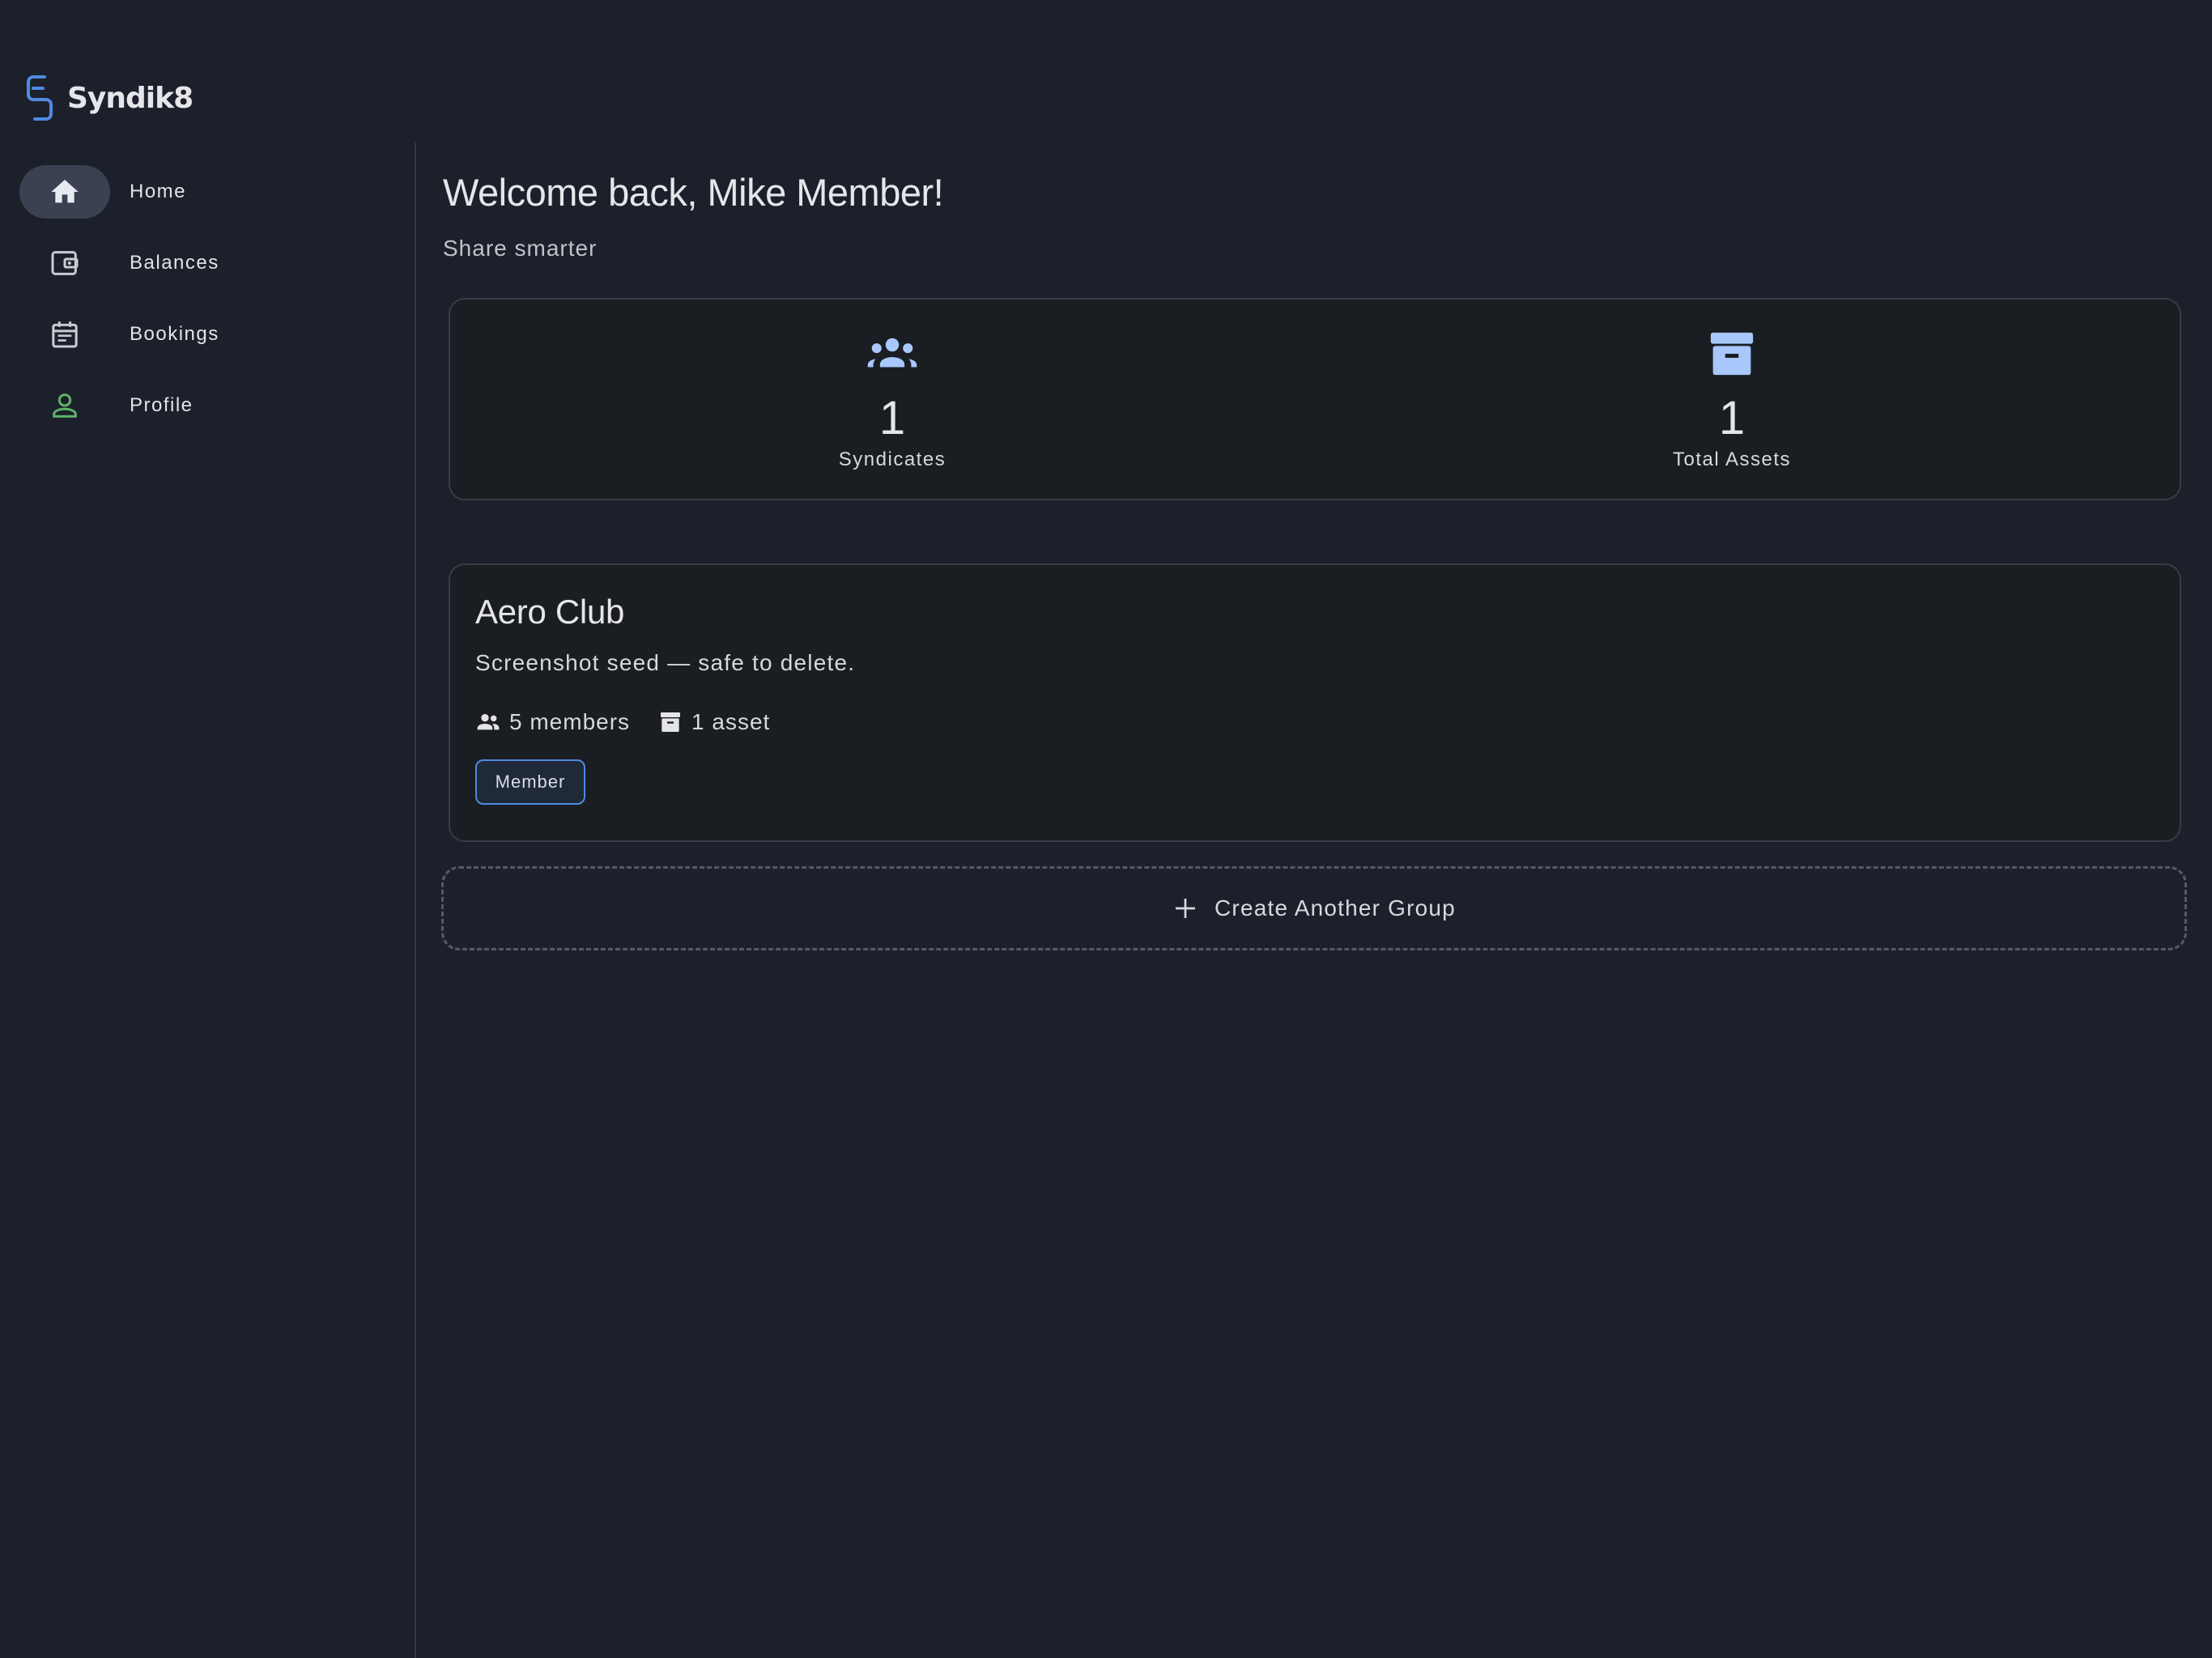 This screenshot has width=2212, height=1658. What do you see at coordinates (208, 192) in the screenshot?
I see `sidebar-item-home: Home` at bounding box center [208, 192].